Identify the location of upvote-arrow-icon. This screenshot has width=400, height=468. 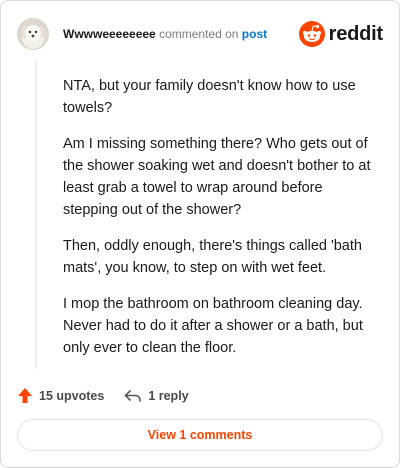
(25, 395).